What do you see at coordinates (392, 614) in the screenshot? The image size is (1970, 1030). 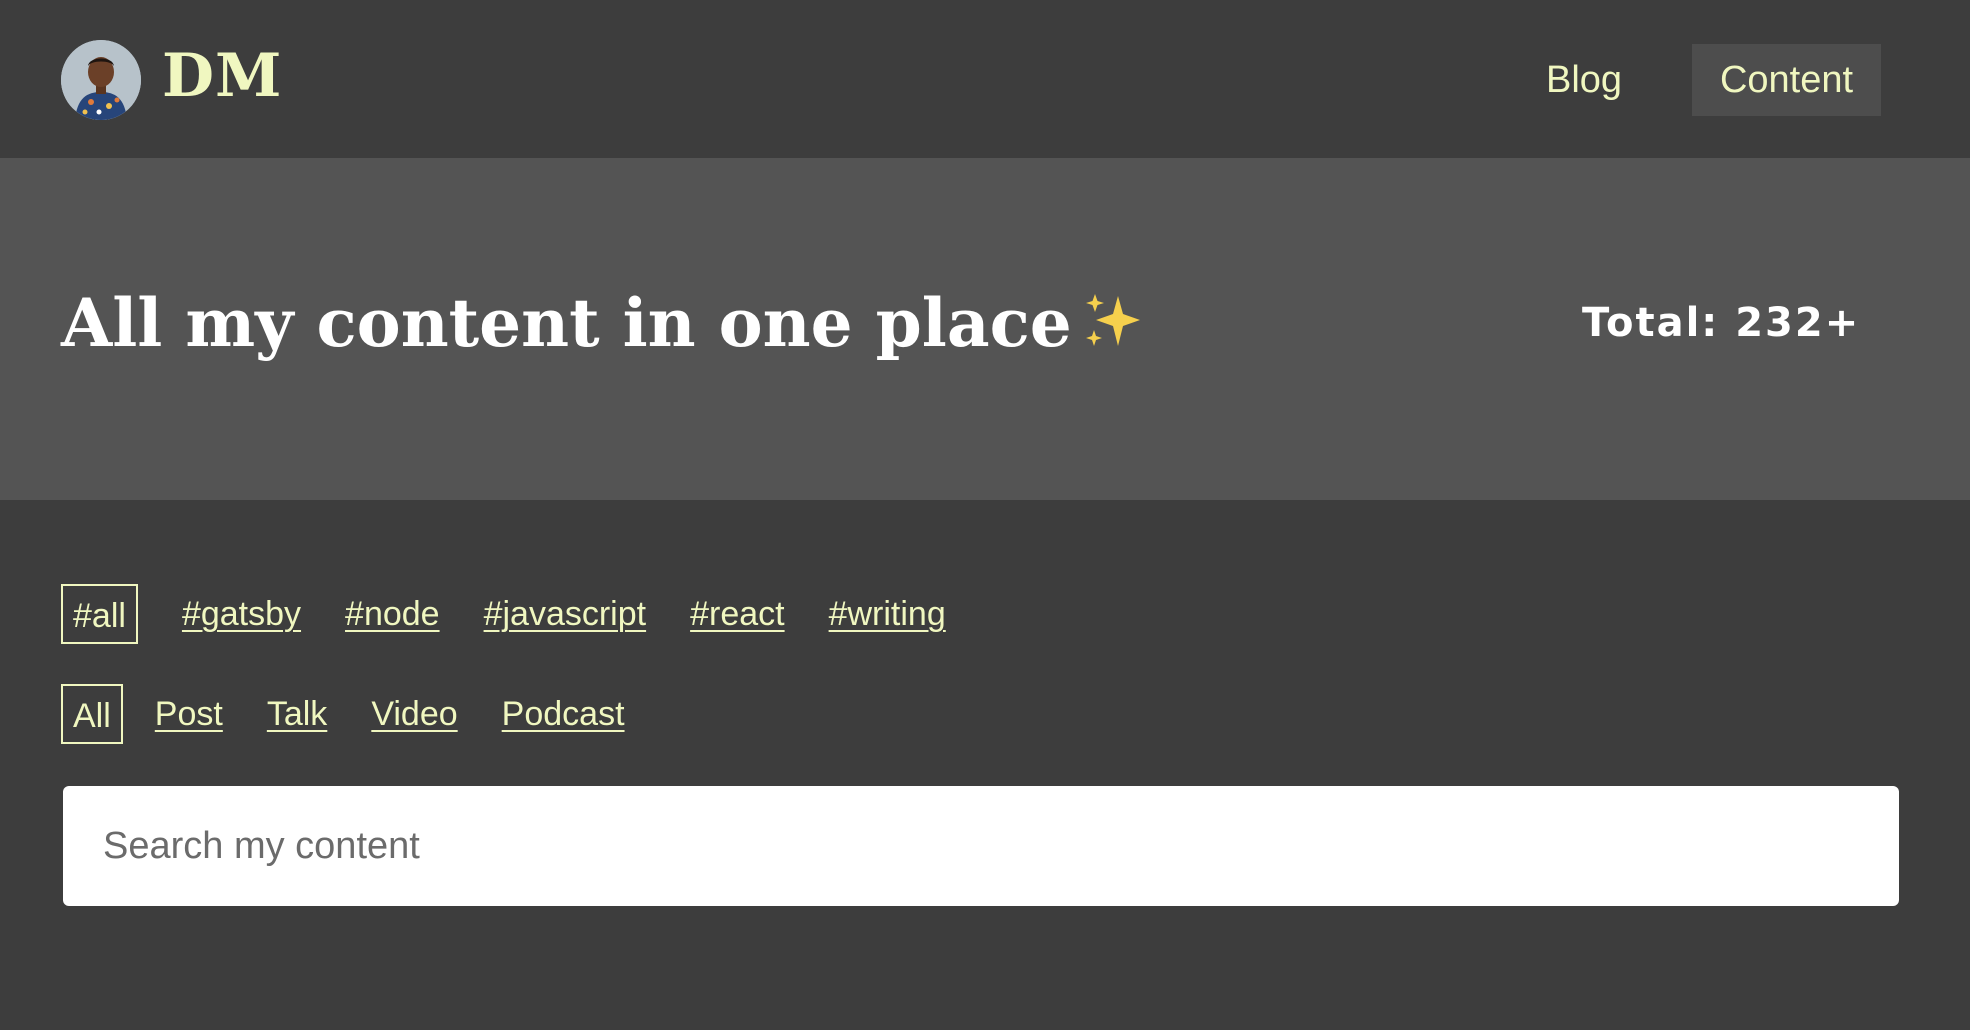 I see `tag-filter-node: #node` at bounding box center [392, 614].